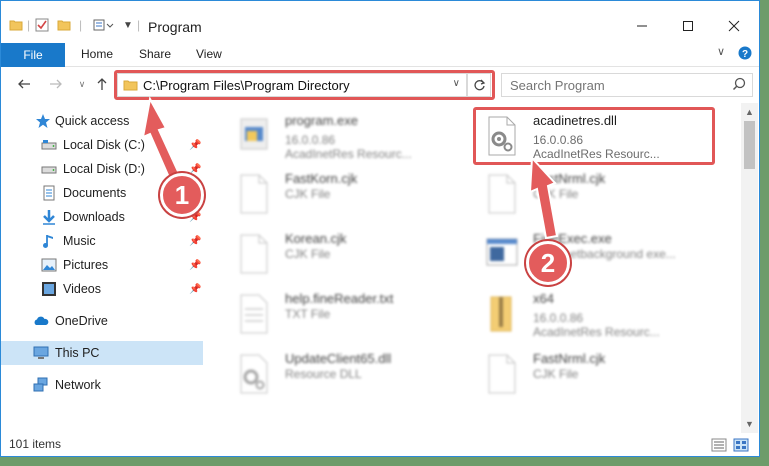  Describe the element at coordinates (749, 145) in the screenshot. I see `scrollbar-thumb` at that location.